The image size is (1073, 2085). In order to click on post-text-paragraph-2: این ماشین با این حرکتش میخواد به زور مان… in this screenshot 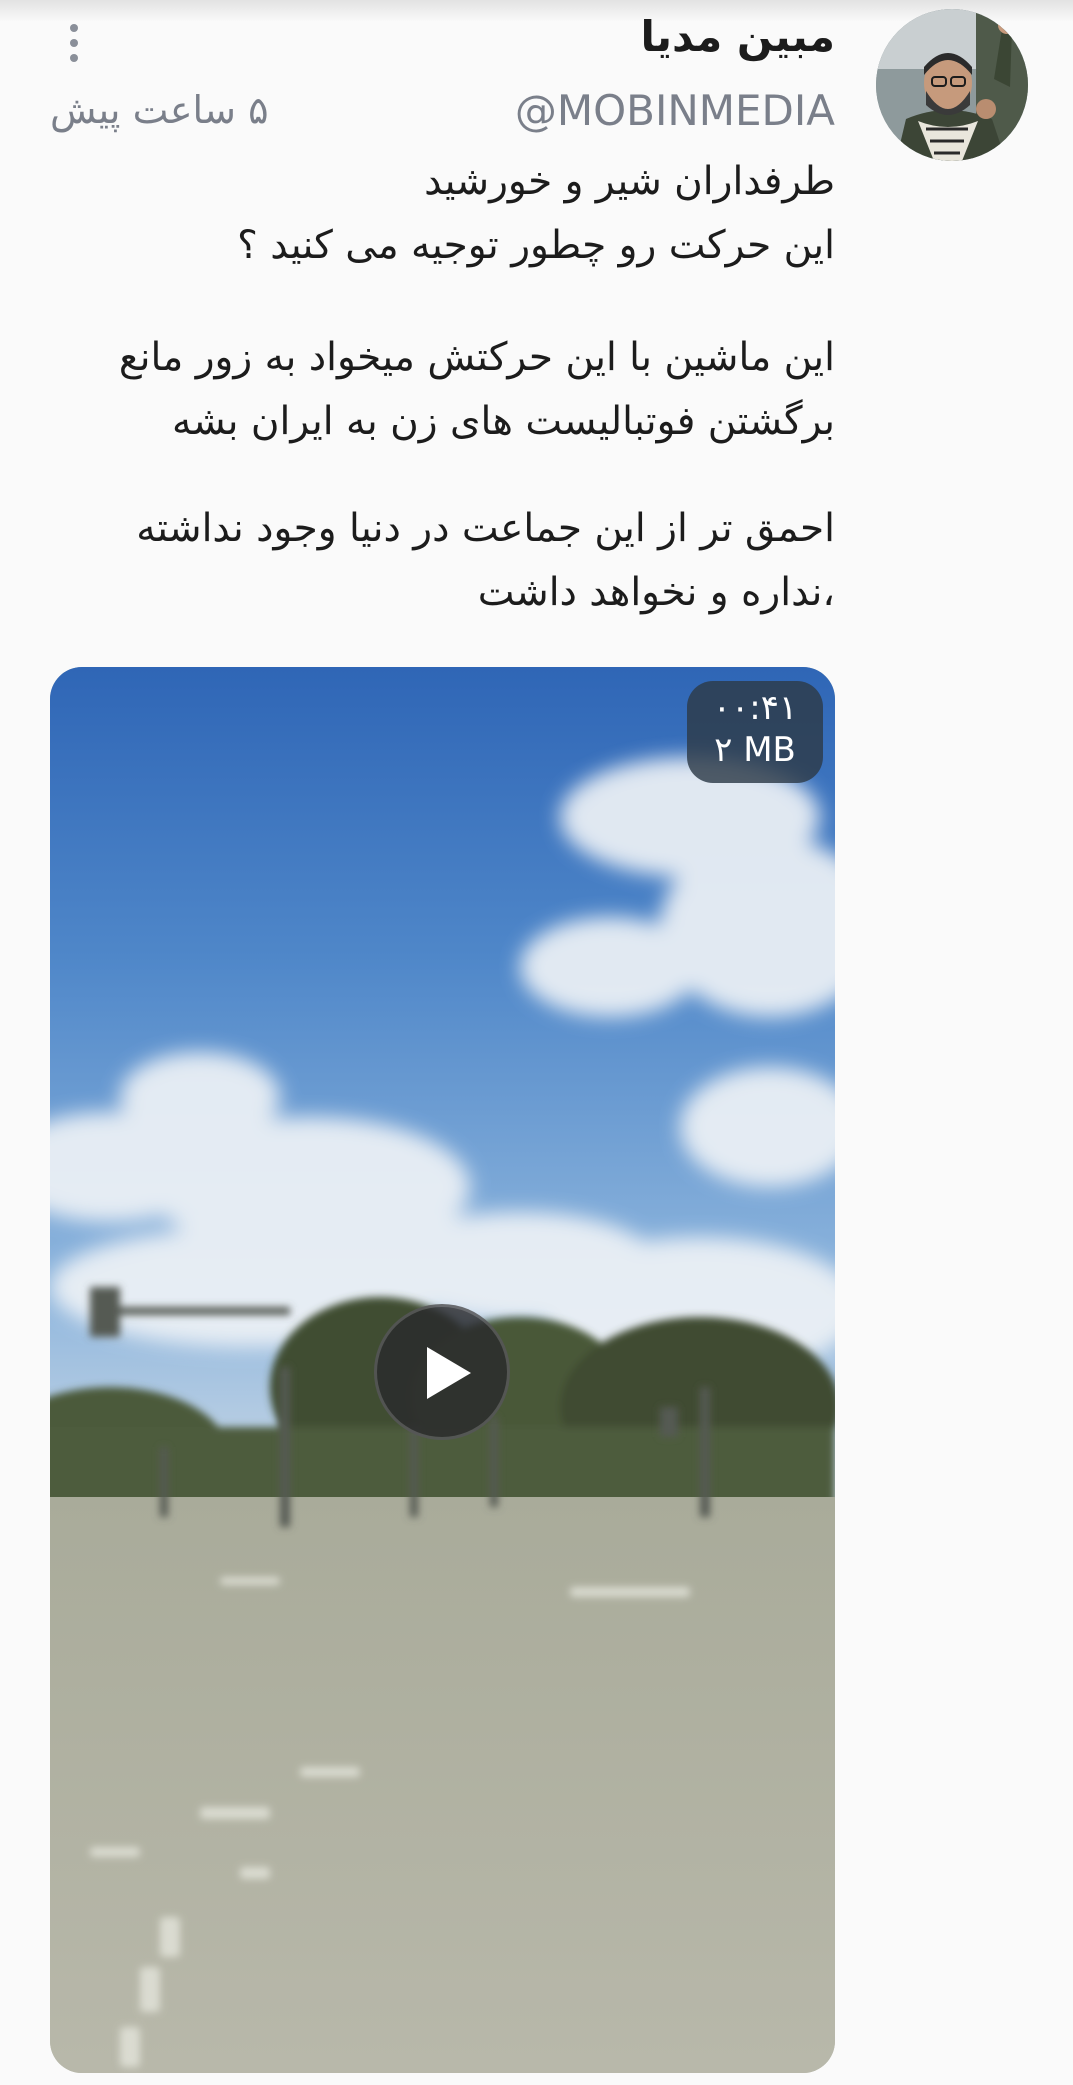, I will do `click(440, 390)`.